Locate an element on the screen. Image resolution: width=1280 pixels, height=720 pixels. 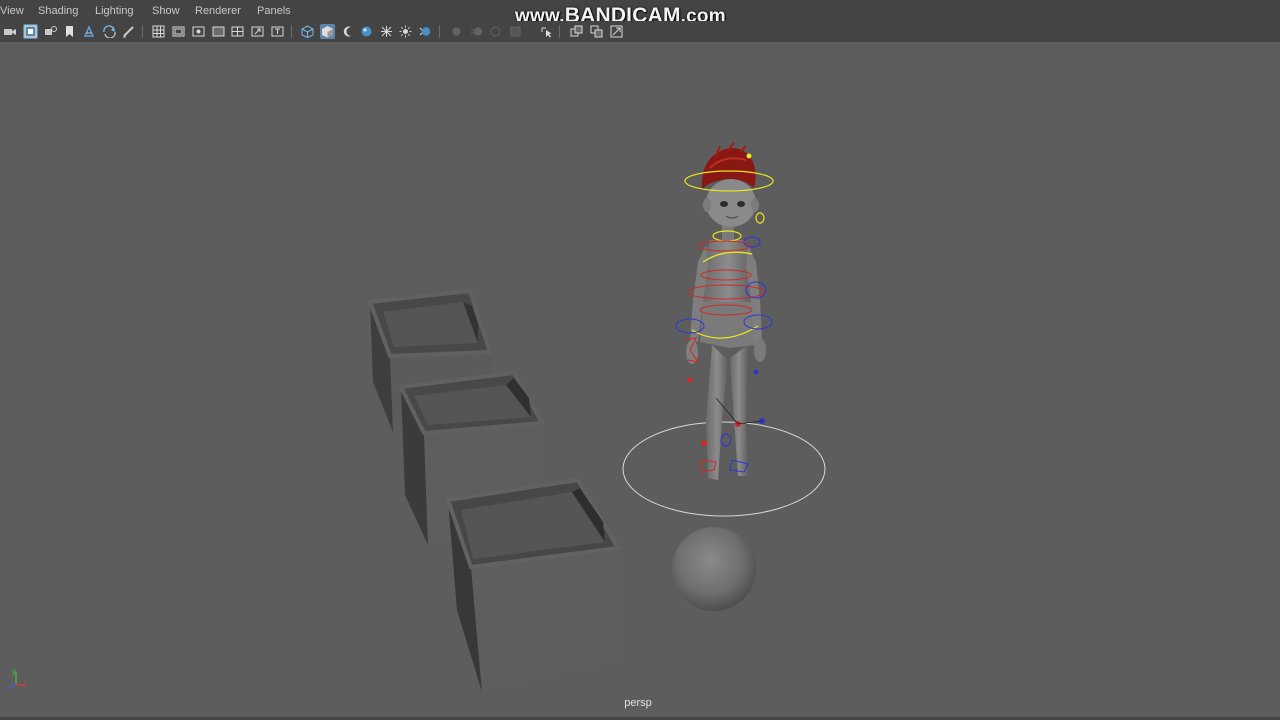
menu-show: Show is located at coordinates (166, 11).